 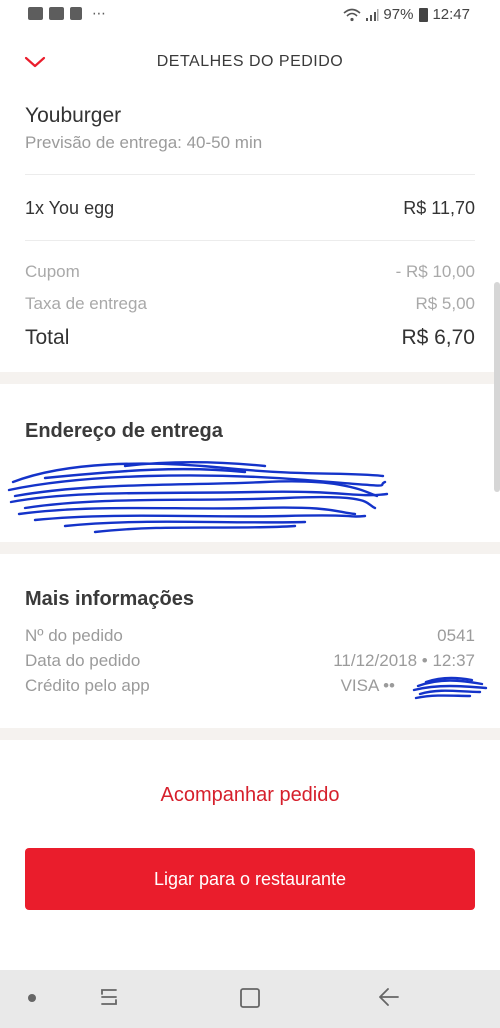 What do you see at coordinates (144, 142) in the screenshot?
I see `delivery-eta: Previsão de entrega: 40-50 min` at bounding box center [144, 142].